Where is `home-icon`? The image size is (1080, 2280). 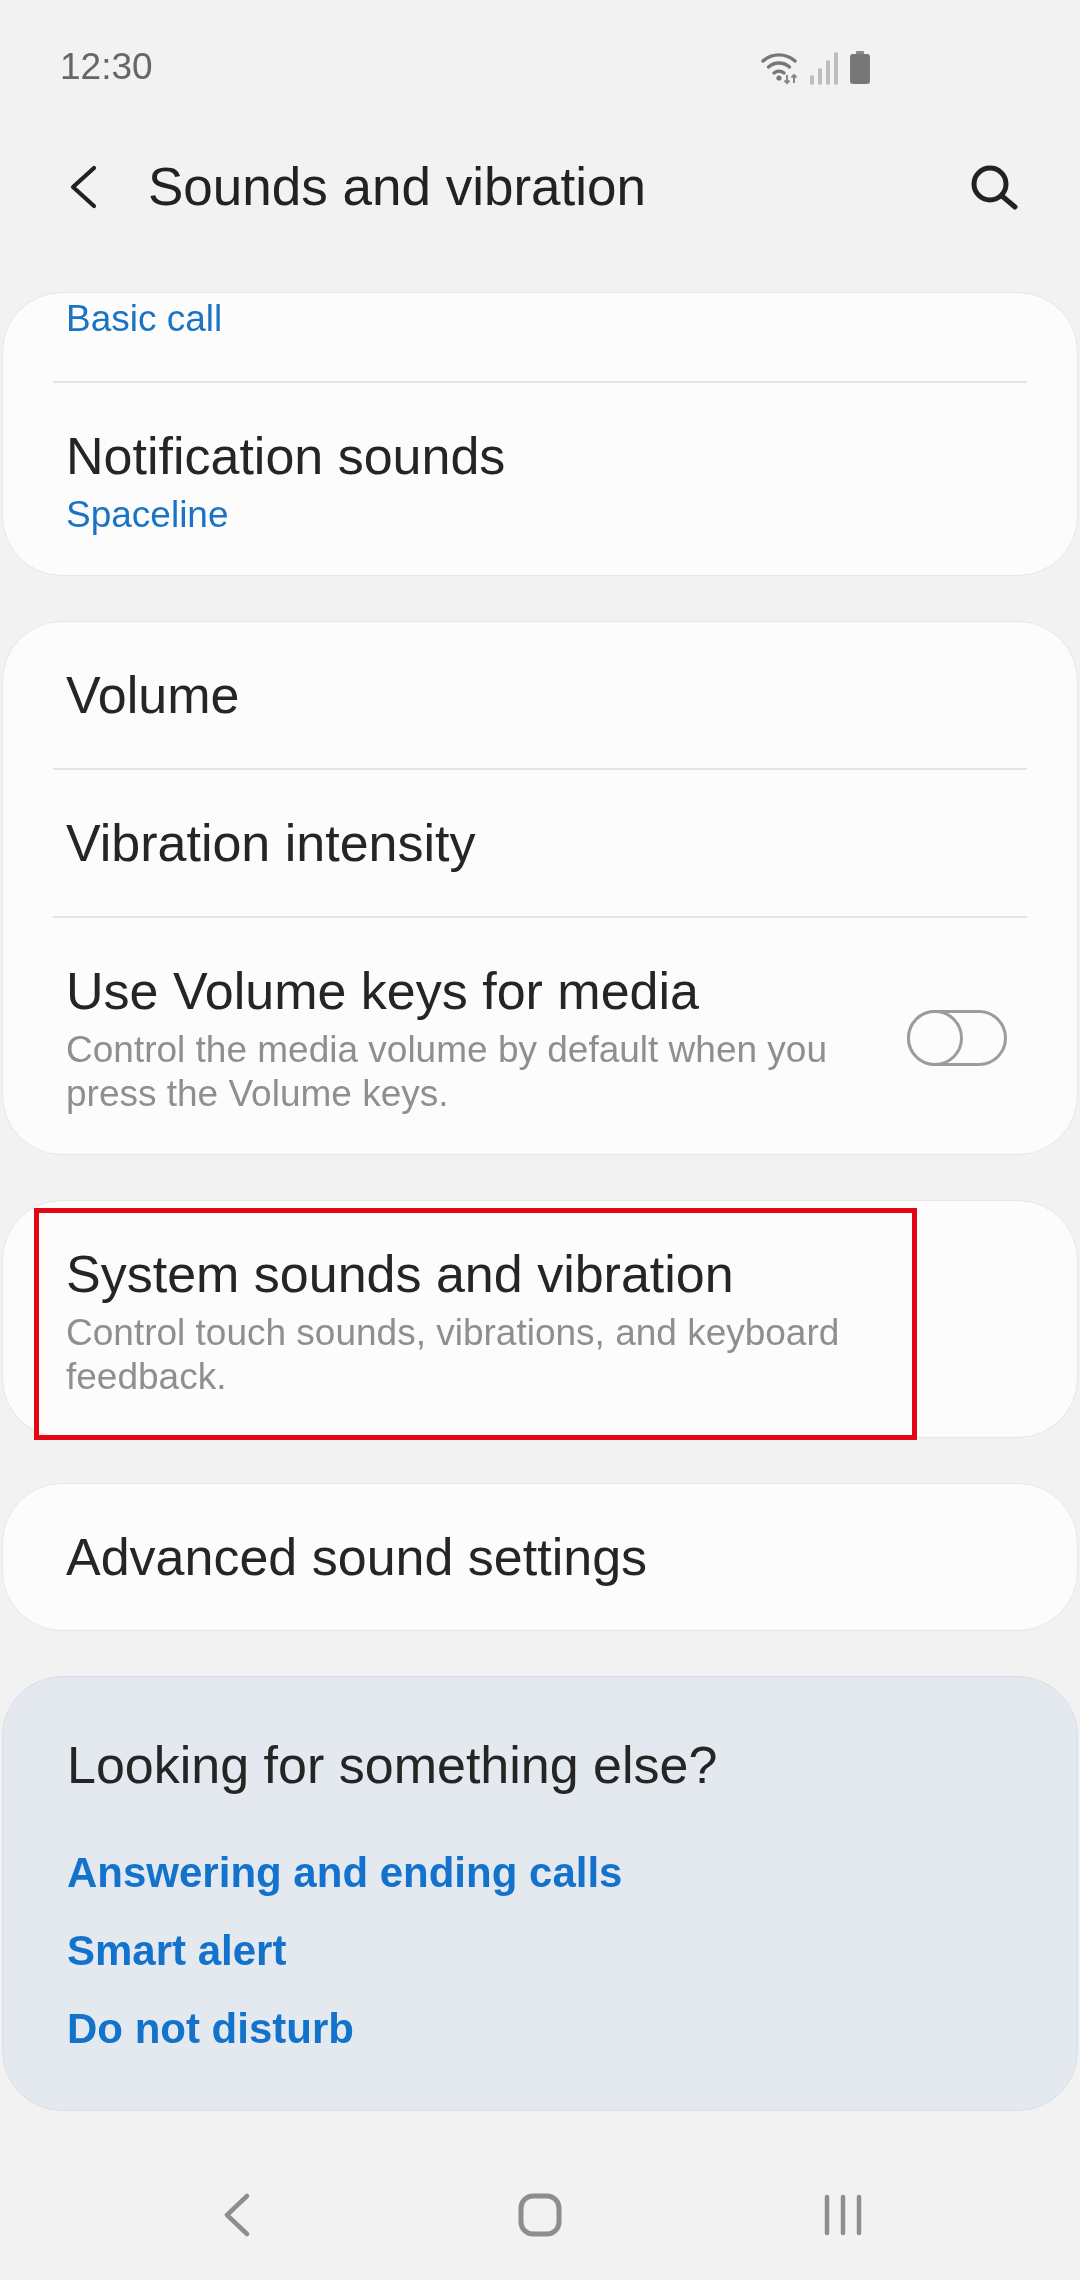
home-icon is located at coordinates (540, 2215).